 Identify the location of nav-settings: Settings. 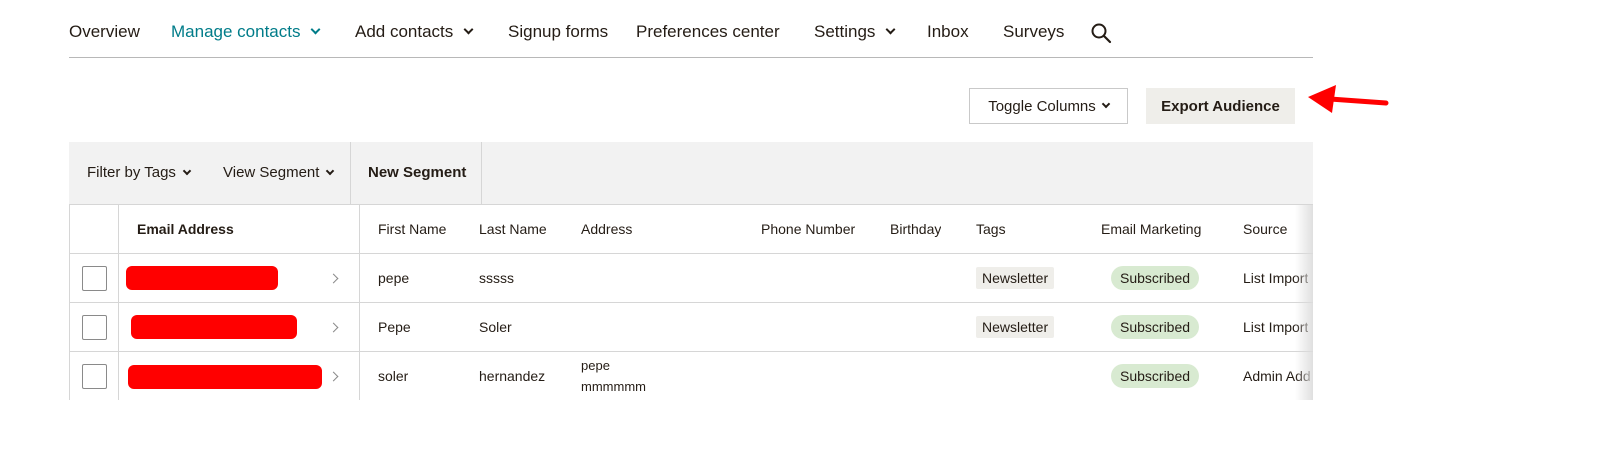
(855, 32).